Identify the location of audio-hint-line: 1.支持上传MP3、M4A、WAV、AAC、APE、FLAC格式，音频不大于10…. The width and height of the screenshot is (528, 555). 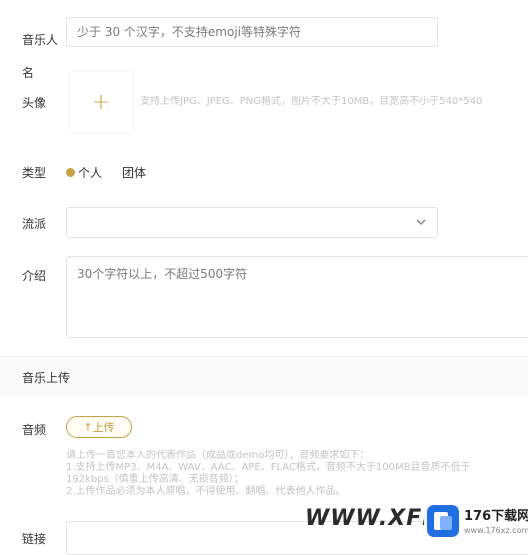
(268, 467).